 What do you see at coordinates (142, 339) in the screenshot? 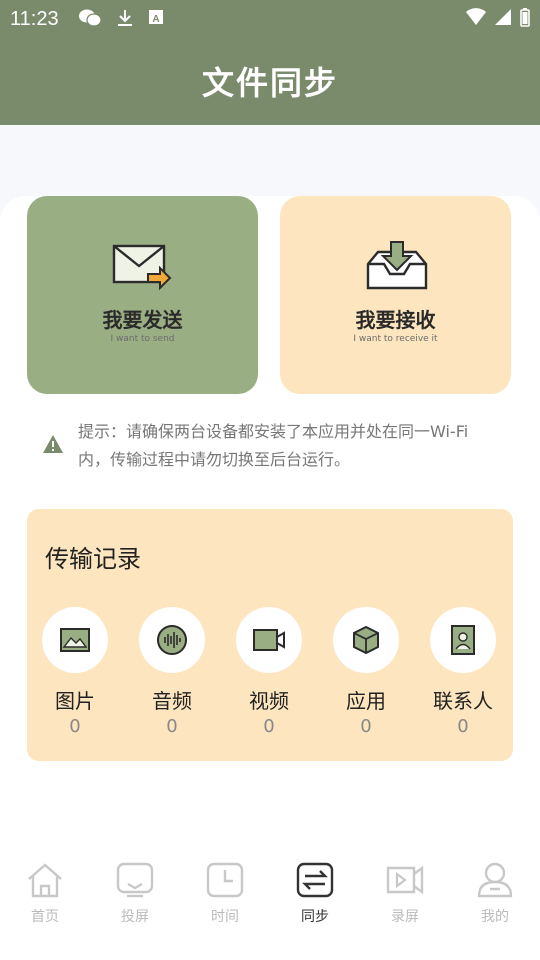
I see `send-card-subtitle: I want to send` at bounding box center [142, 339].